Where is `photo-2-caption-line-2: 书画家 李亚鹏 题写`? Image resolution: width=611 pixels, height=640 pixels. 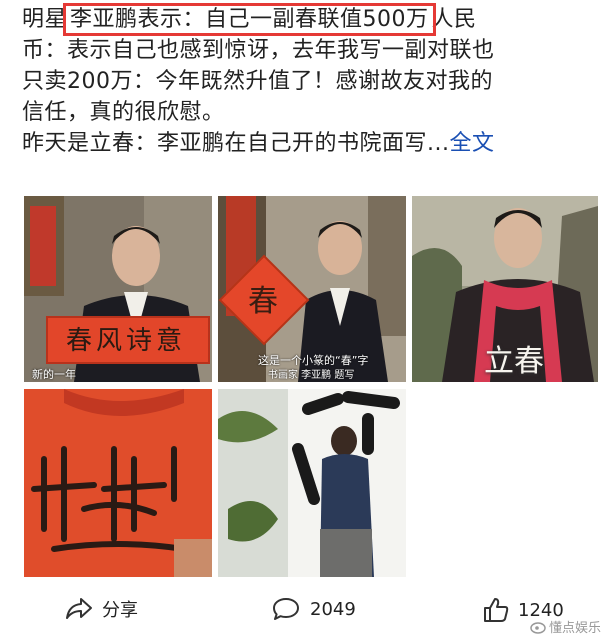 photo-2-caption-line-2: 书画家 李亚鹏 题写 is located at coordinates (311, 375).